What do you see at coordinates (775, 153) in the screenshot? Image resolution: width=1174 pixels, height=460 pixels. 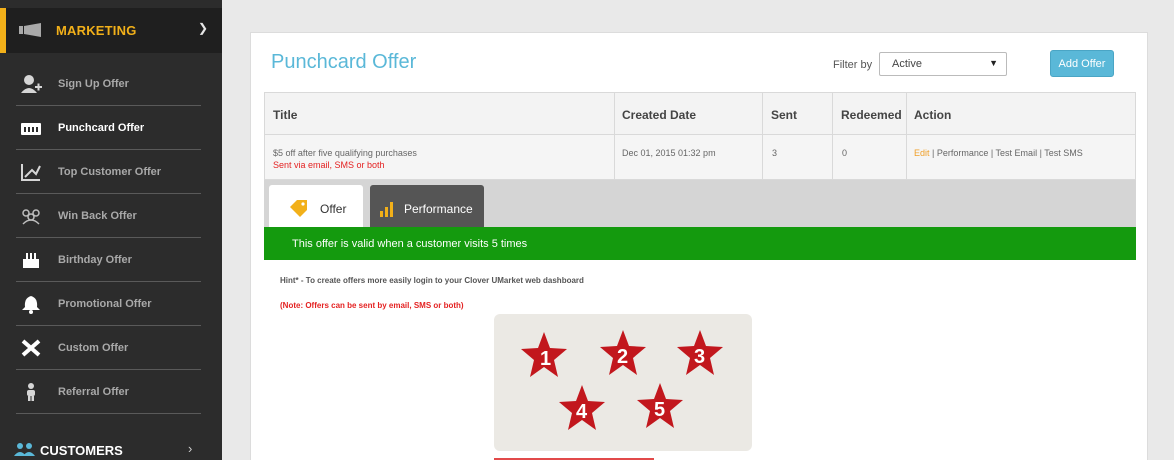 I see `sent-count: 3` at bounding box center [775, 153].